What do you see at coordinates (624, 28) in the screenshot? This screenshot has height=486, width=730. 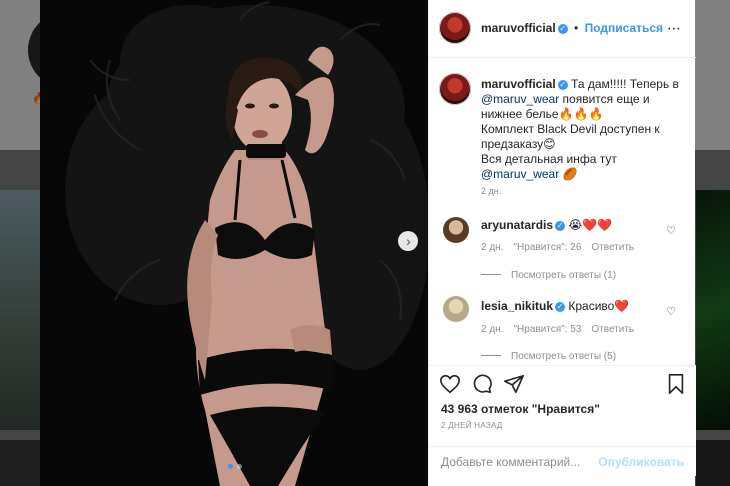 I see `follow-button: Подписаться` at bounding box center [624, 28].